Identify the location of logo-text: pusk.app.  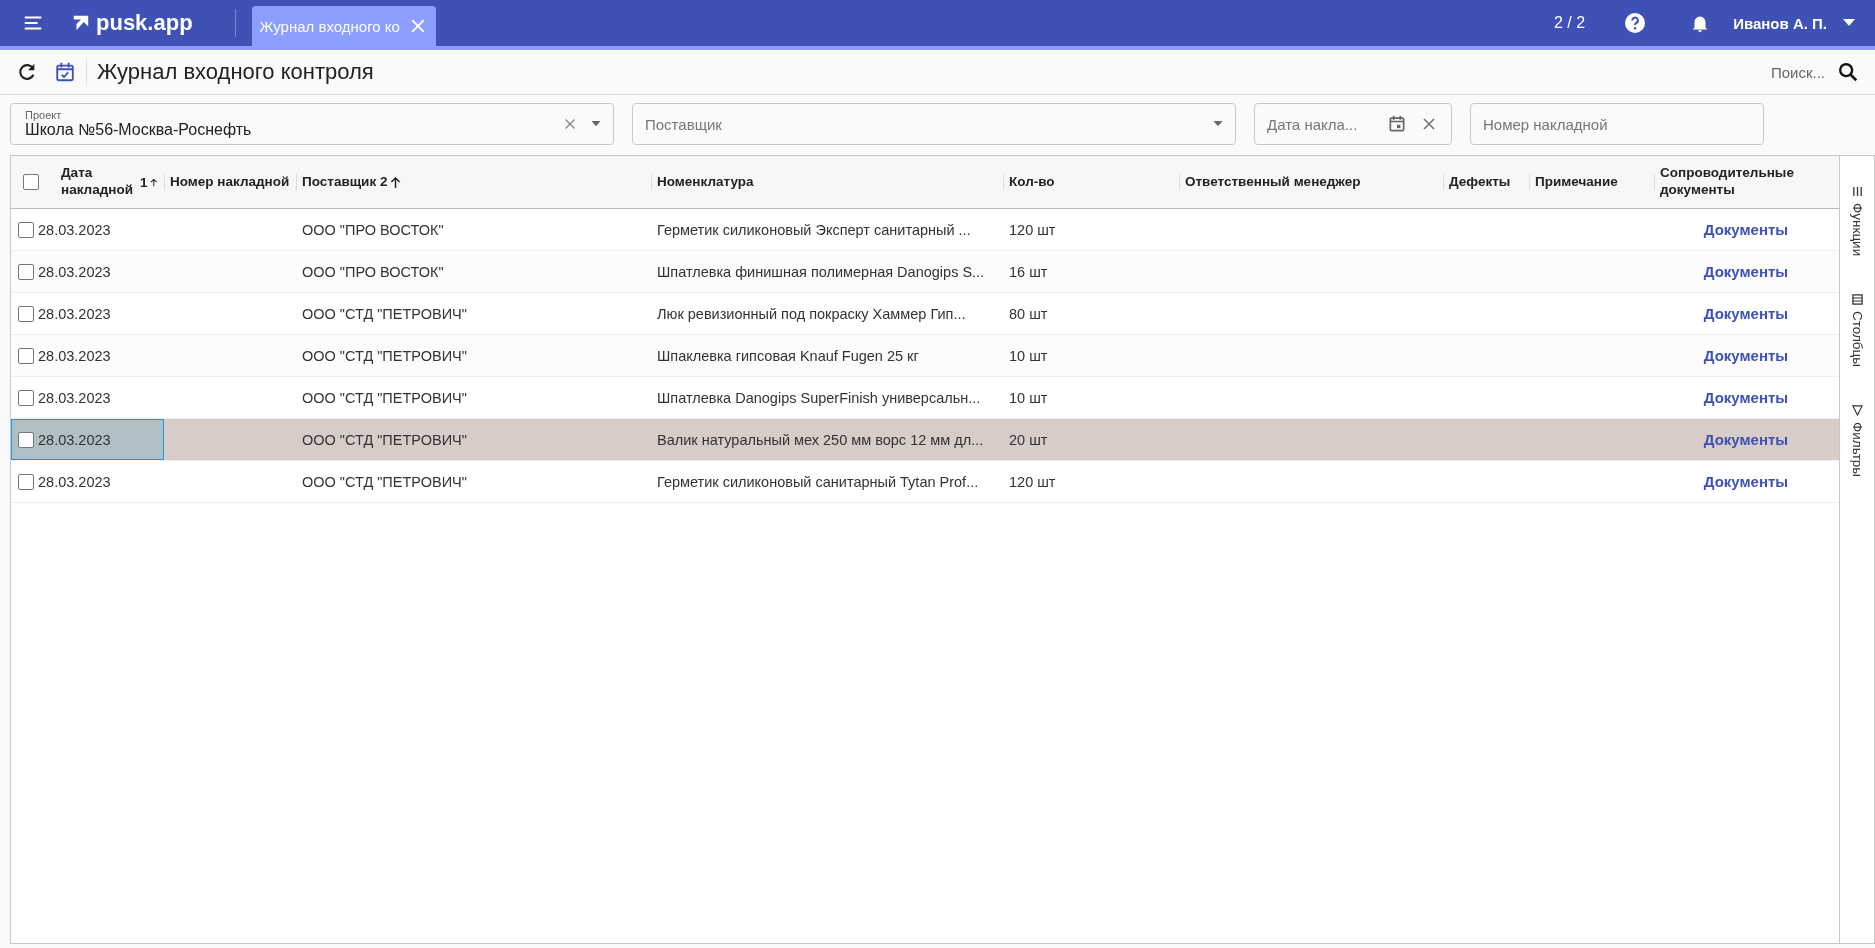
(144, 23).